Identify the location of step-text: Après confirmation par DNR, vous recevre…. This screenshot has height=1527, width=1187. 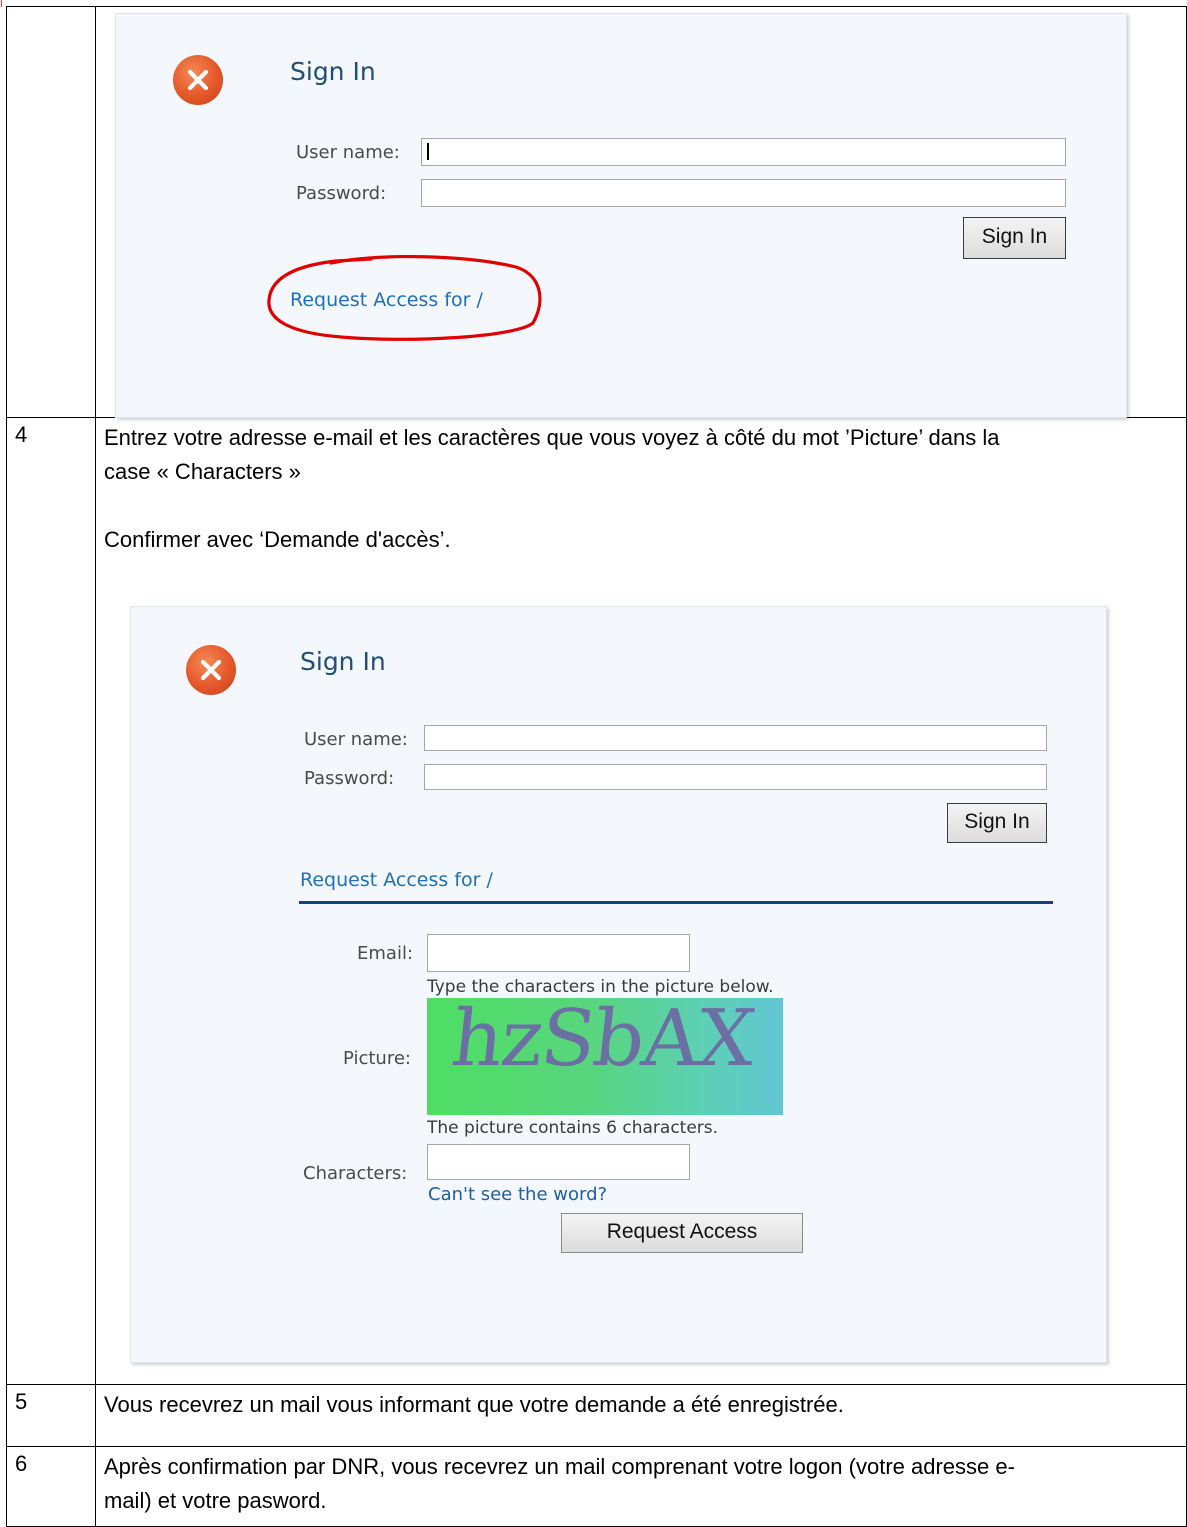
(559, 1466).